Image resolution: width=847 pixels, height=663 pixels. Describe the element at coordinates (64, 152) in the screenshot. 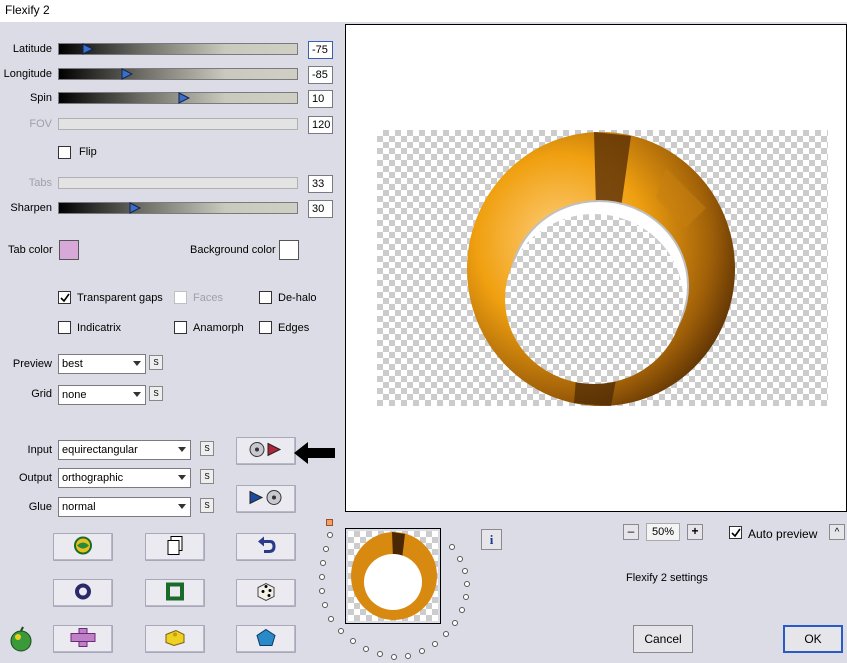

I see `flip-checkbox` at that location.